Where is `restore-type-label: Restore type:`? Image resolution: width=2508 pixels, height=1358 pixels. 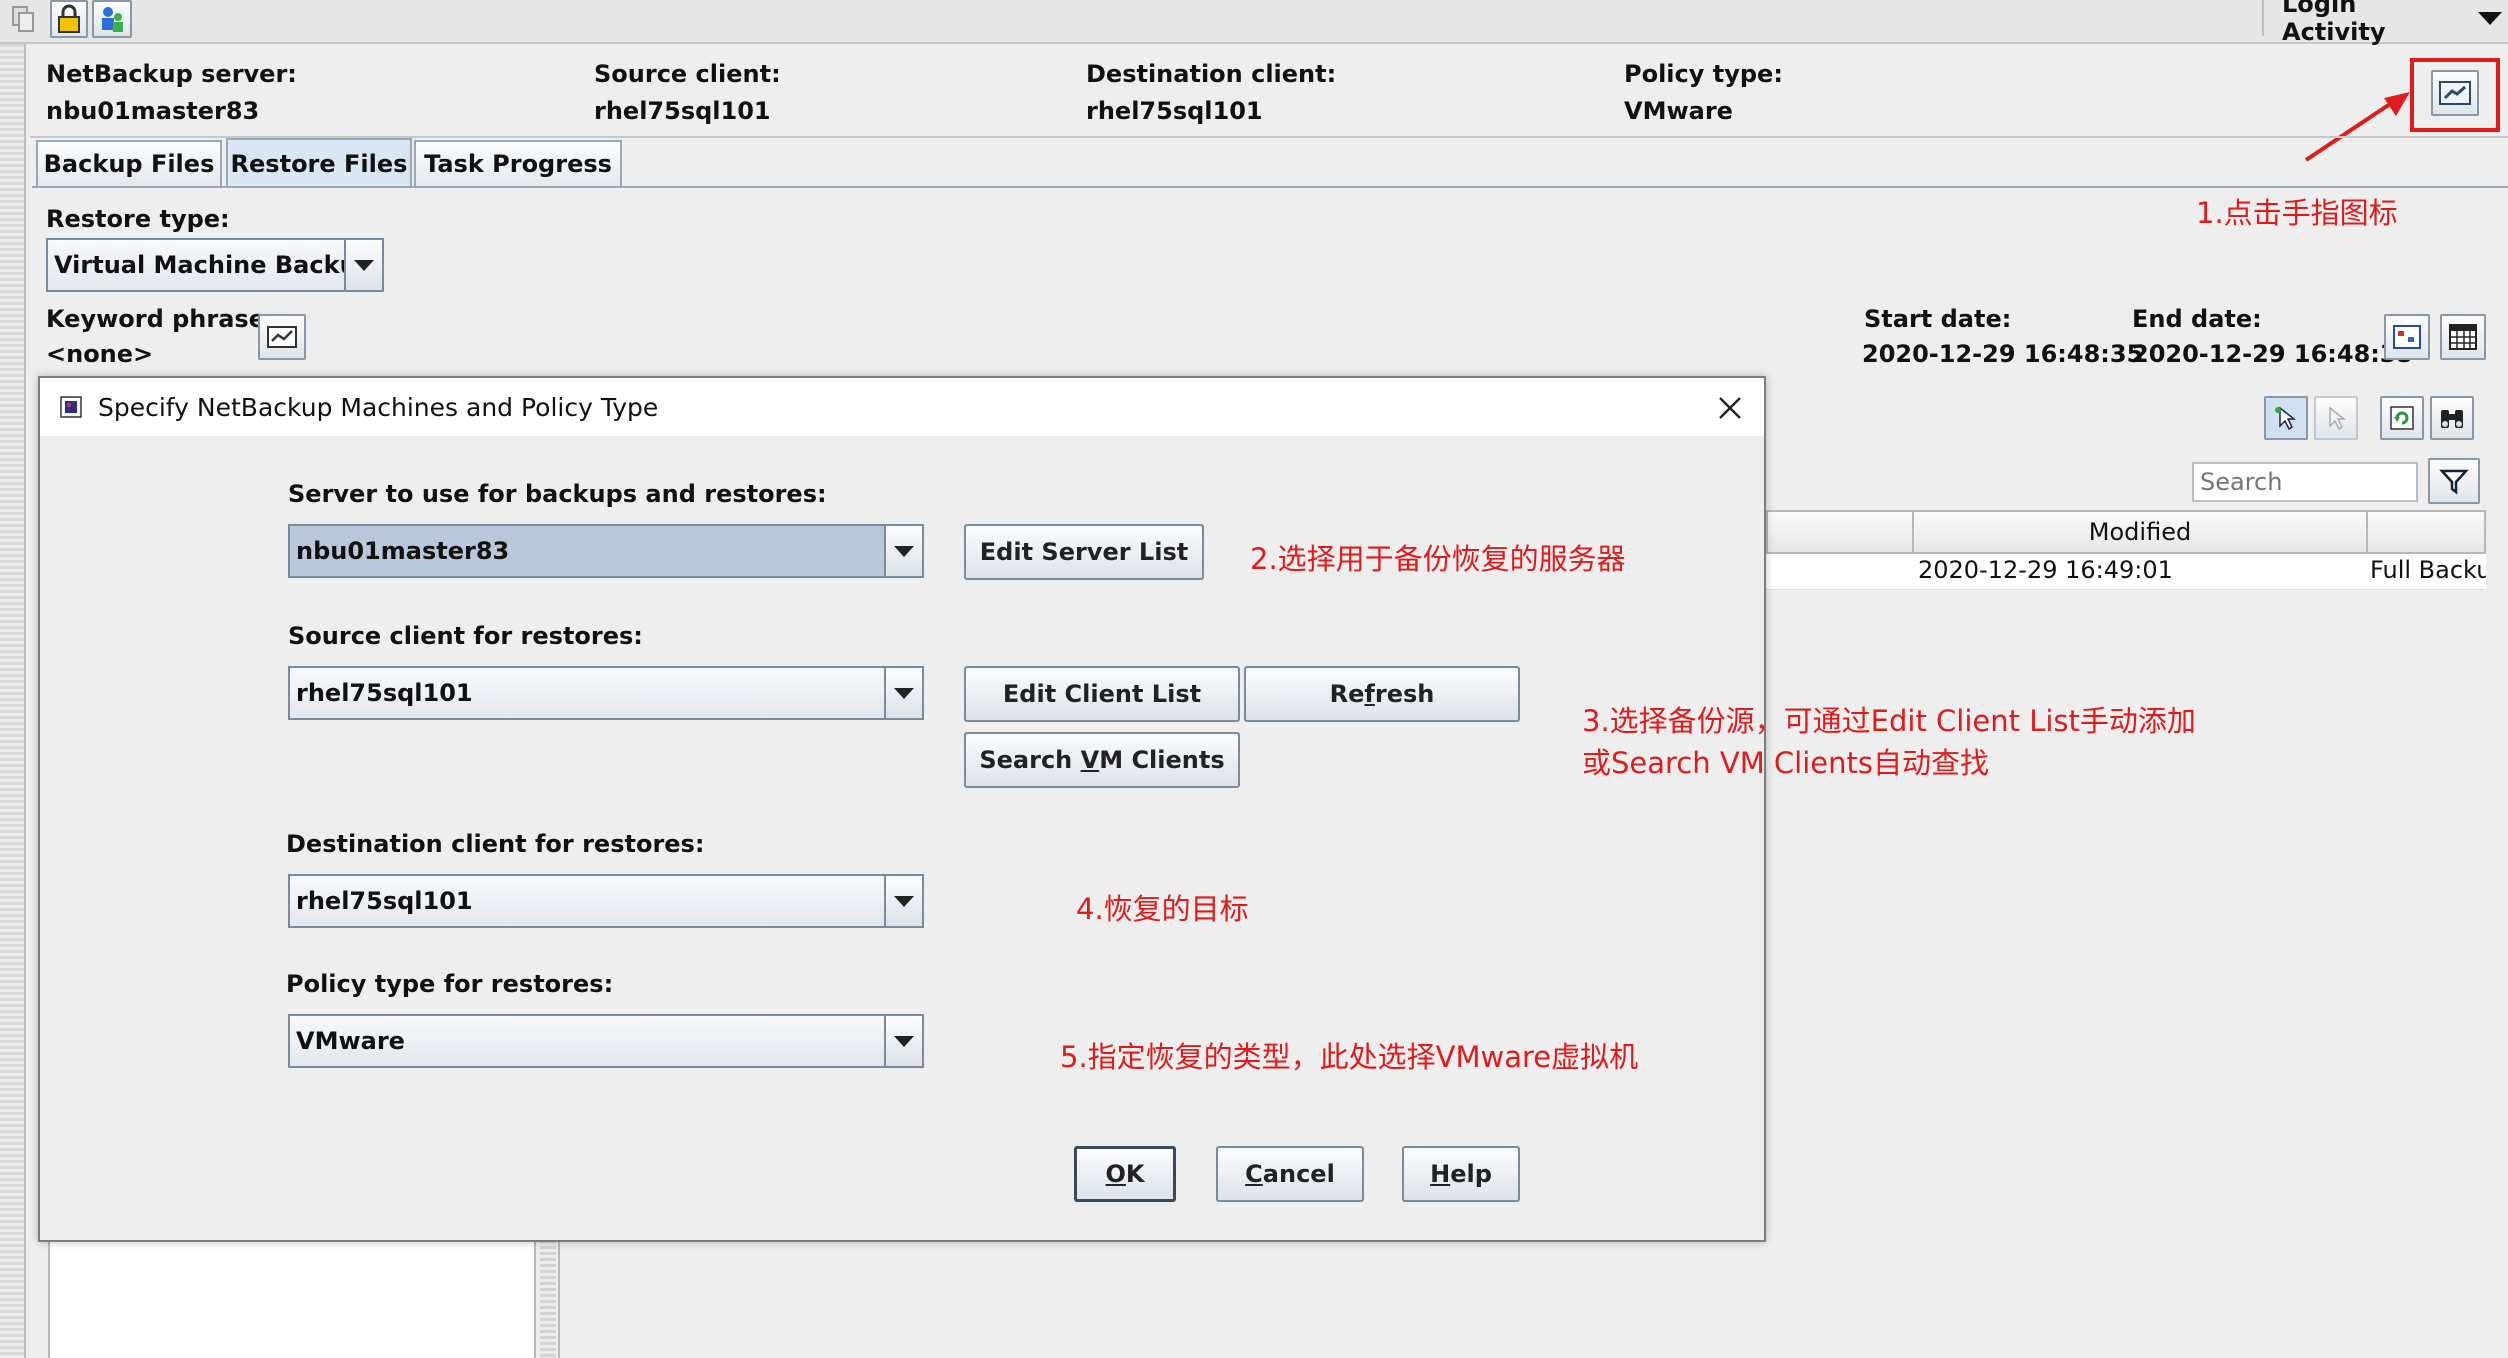
restore-type-label: Restore type: is located at coordinates (138, 219).